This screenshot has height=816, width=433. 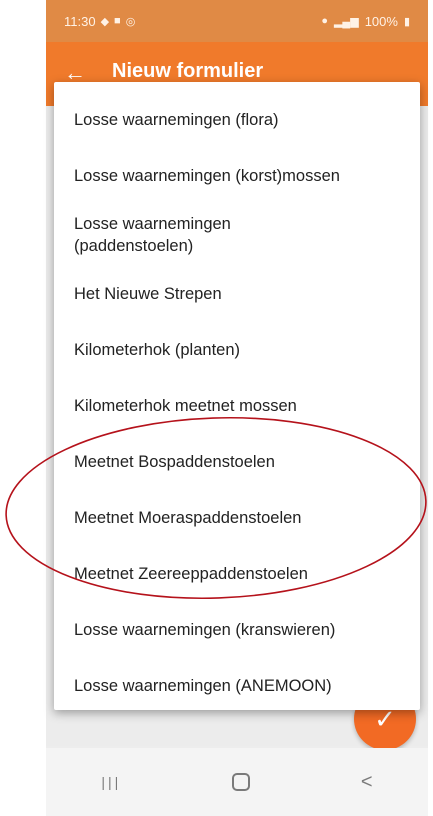 I want to click on menu-item-label: Losse waarnemingen (paddenstoelen), so click(x=152, y=235).